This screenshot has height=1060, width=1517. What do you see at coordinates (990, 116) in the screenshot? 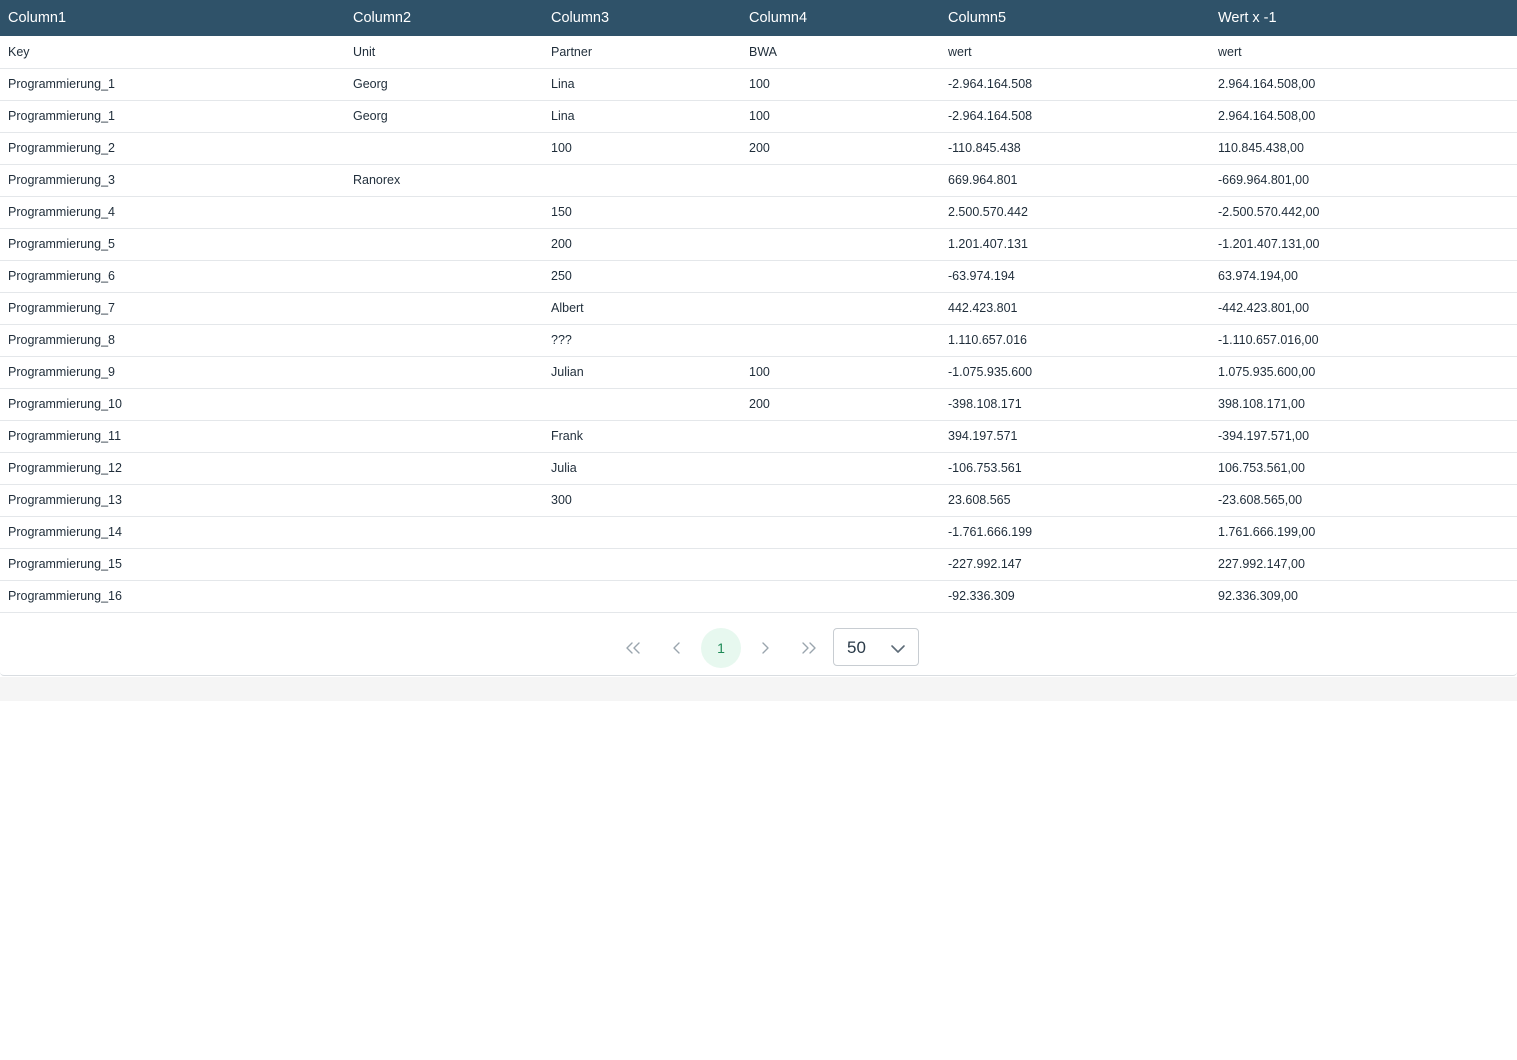
I see `table-cell: -2.964.164.508` at bounding box center [990, 116].